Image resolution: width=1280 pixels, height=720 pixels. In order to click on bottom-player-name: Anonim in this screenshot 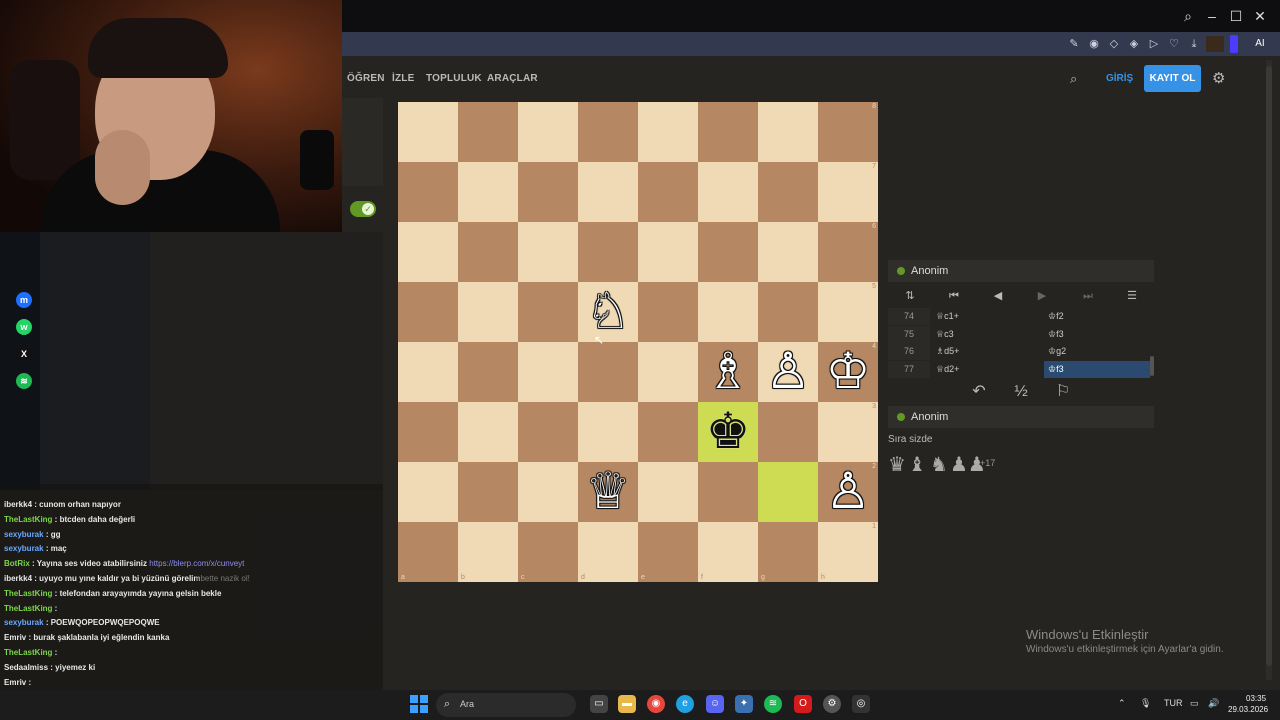, I will do `click(929, 417)`.